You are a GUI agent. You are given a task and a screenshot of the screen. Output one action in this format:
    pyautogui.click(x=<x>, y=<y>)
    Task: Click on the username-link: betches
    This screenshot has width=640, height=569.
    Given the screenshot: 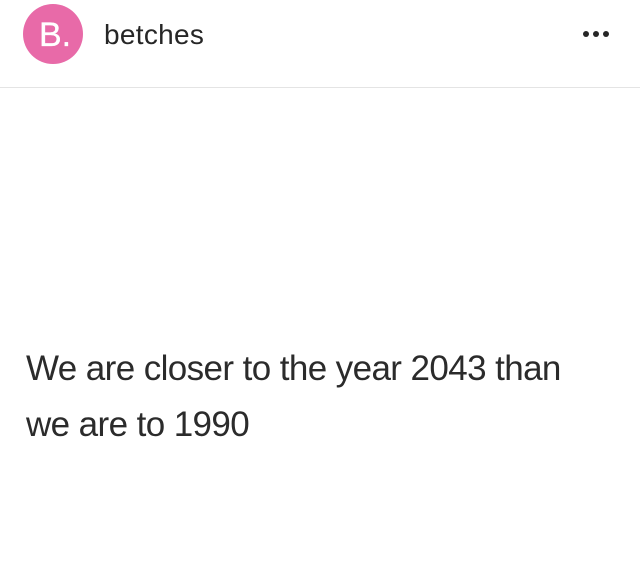 What is the action you would take?
    pyautogui.click(x=154, y=35)
    